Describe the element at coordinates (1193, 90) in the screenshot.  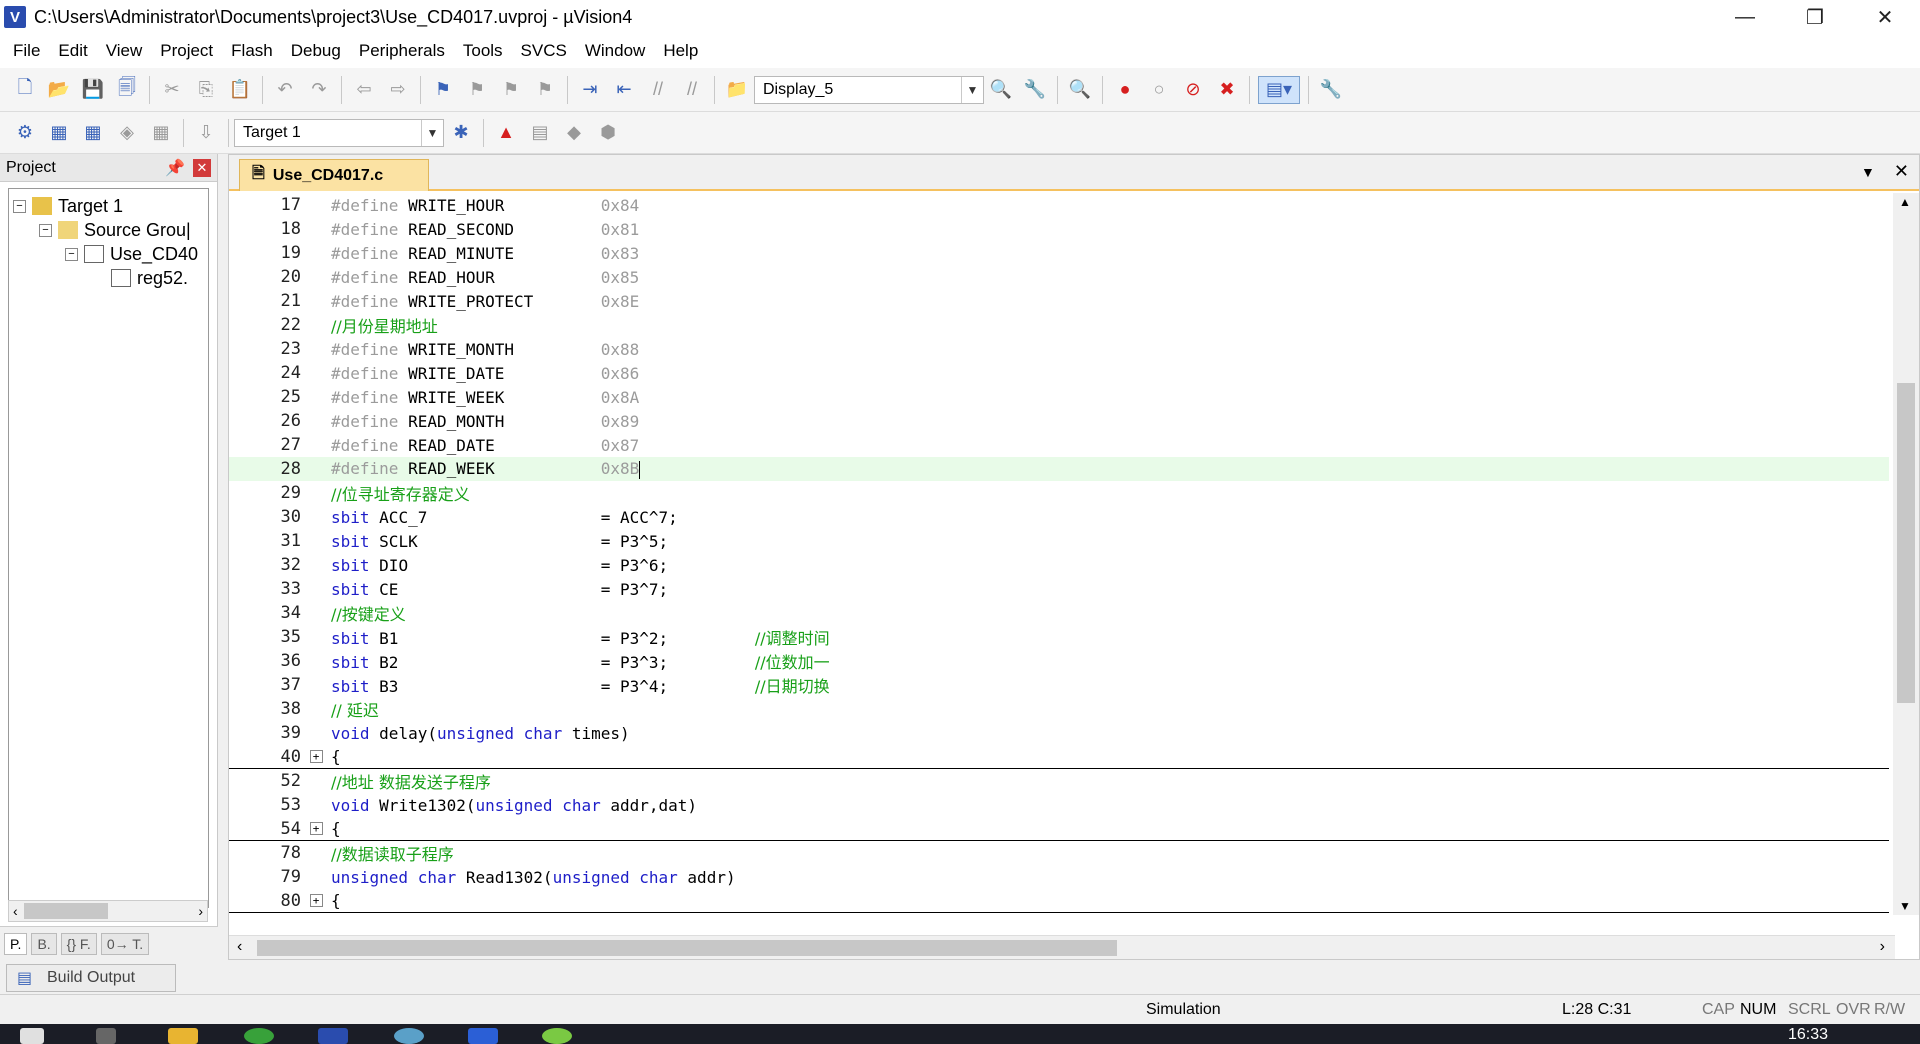
I see `breakpoint-disable-all-icon: ⊘` at that location.